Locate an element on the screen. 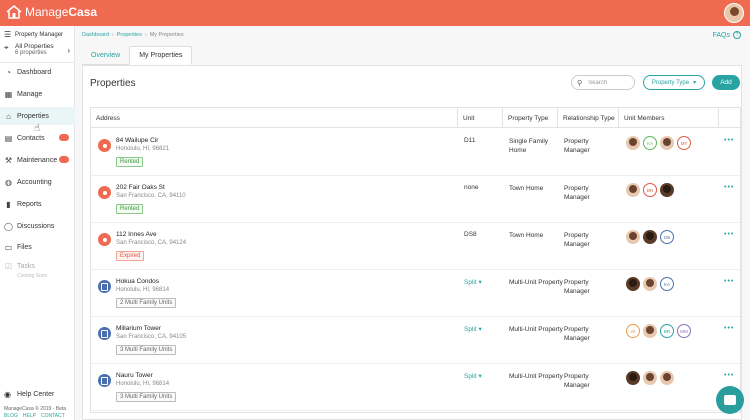 The image size is (750, 420). avatar: MT is located at coordinates (684, 143).